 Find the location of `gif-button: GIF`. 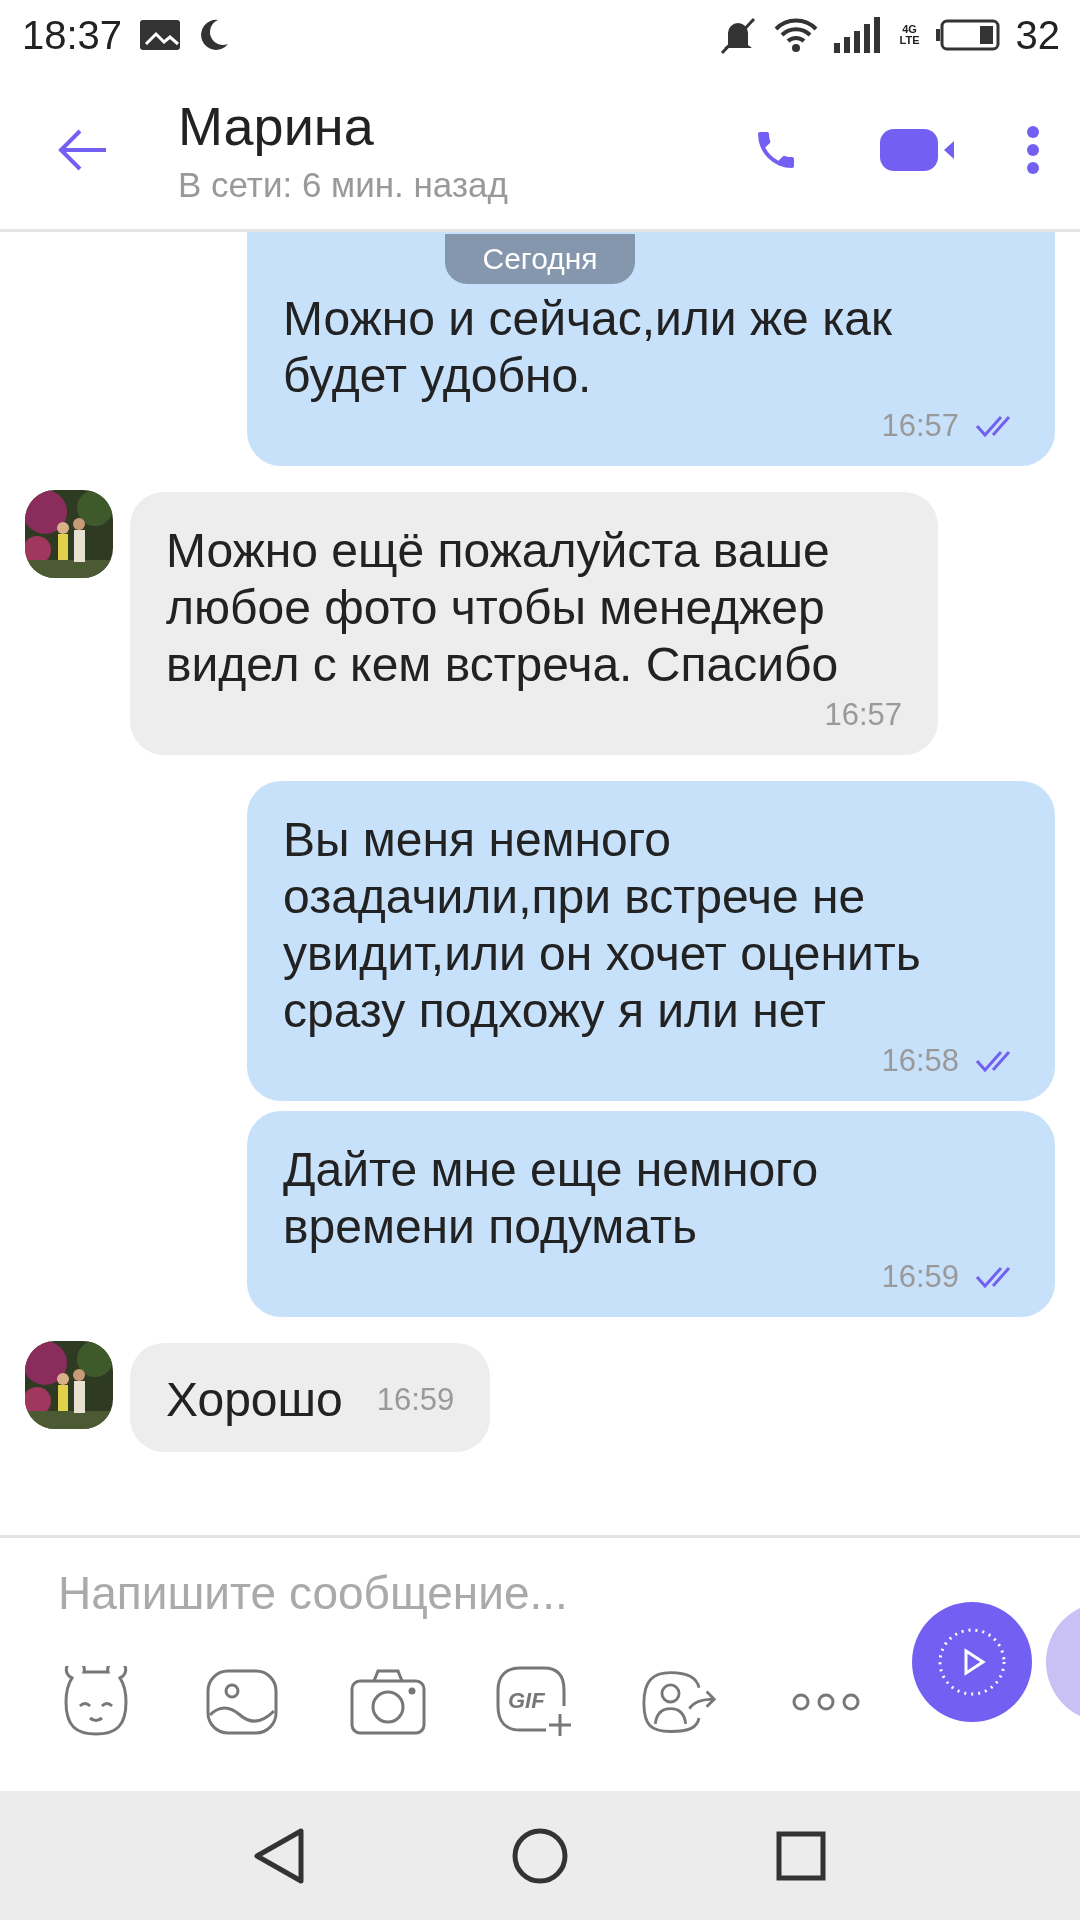

gif-button: GIF is located at coordinates (534, 1702).